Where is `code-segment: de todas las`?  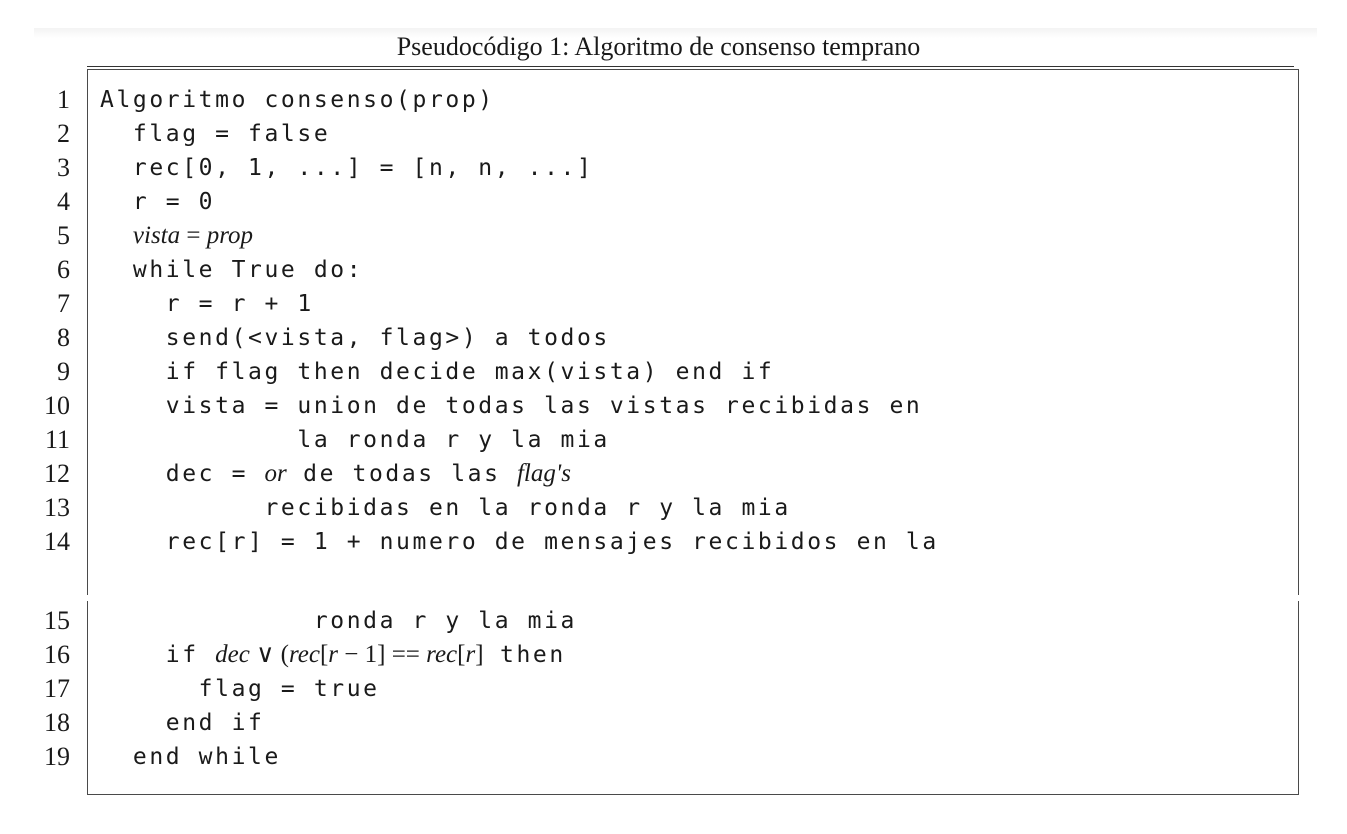
code-segment: de todas las is located at coordinates (401, 474).